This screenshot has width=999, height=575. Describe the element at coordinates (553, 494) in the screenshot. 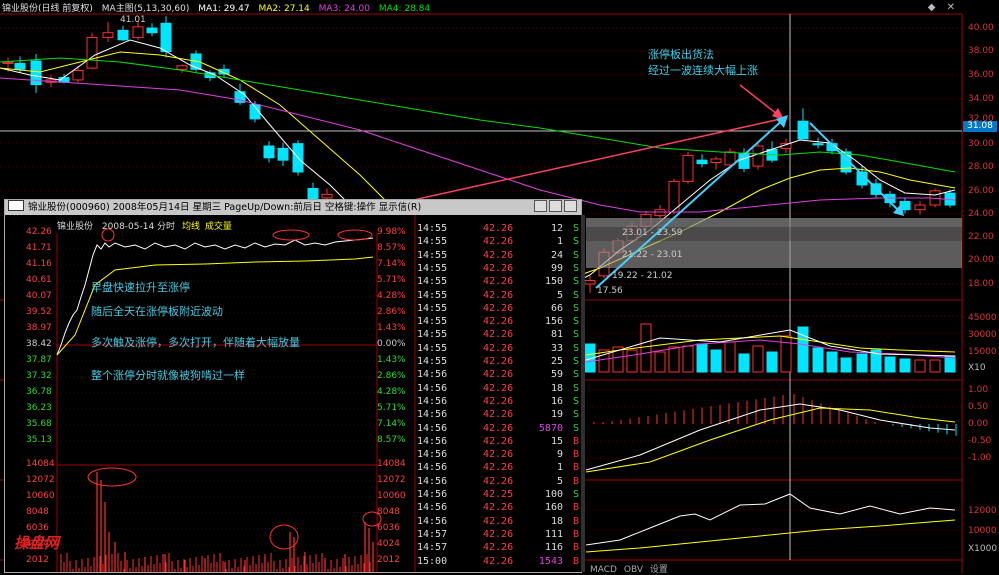

I see `tick-volume: 100` at that location.